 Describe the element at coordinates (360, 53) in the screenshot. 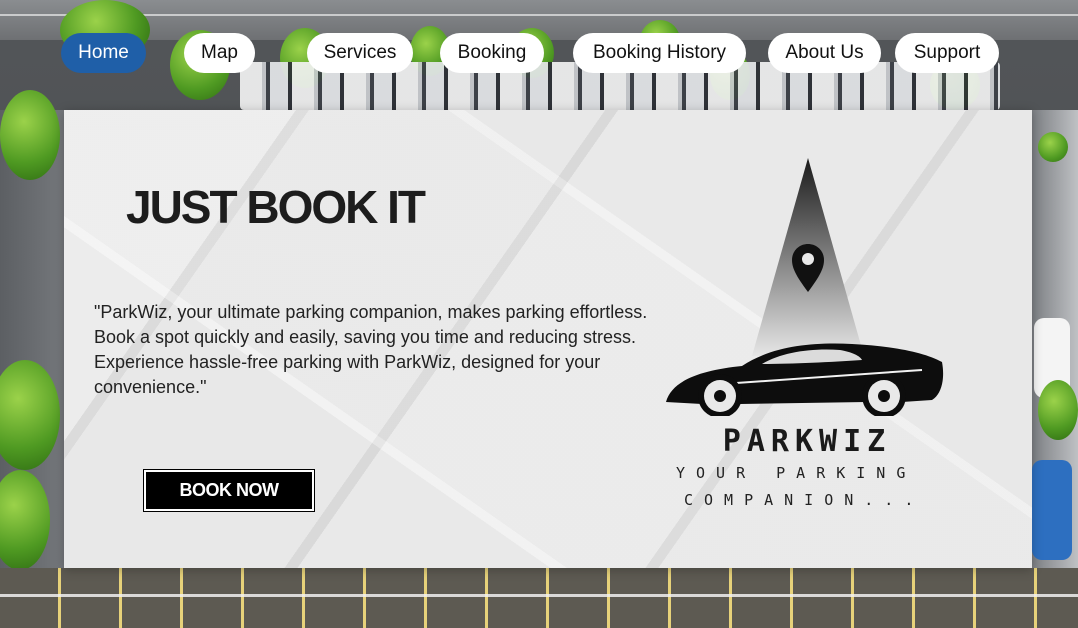

I see `nav-services: Services` at that location.